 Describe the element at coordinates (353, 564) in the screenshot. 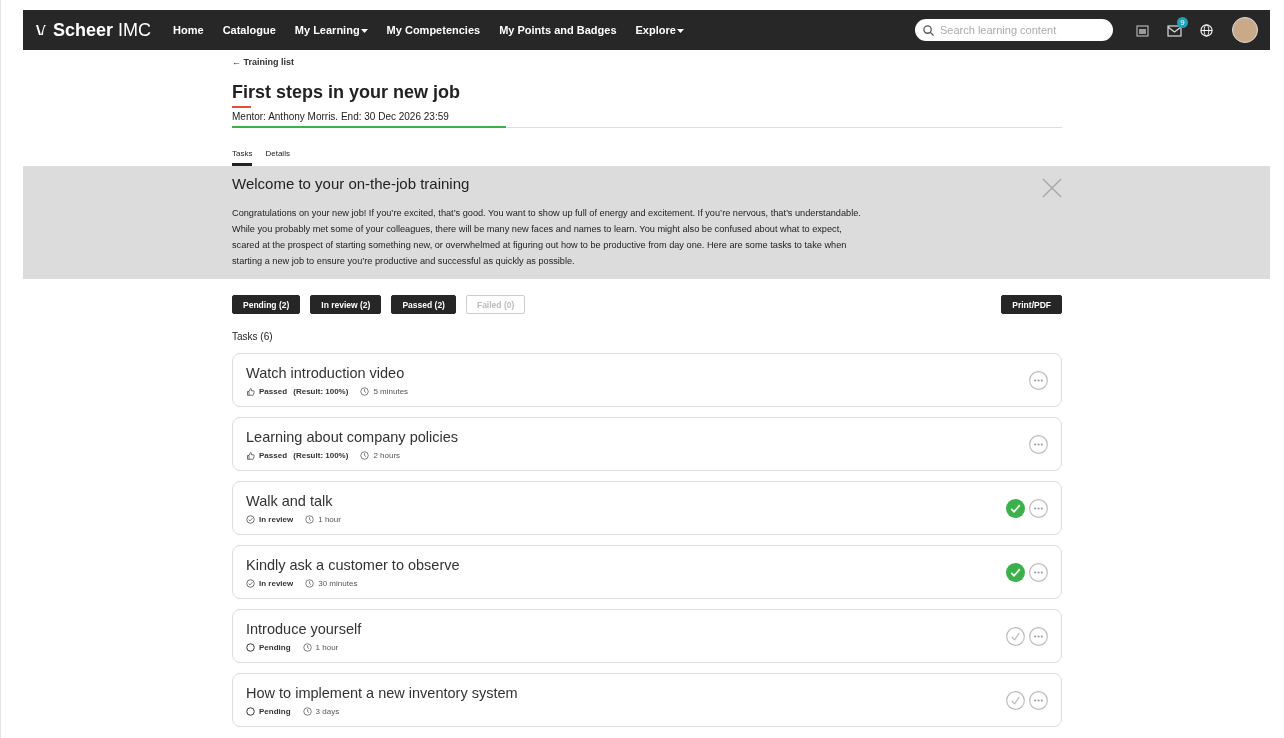

I see `task-title: Kindly ask a customer to observe` at that location.